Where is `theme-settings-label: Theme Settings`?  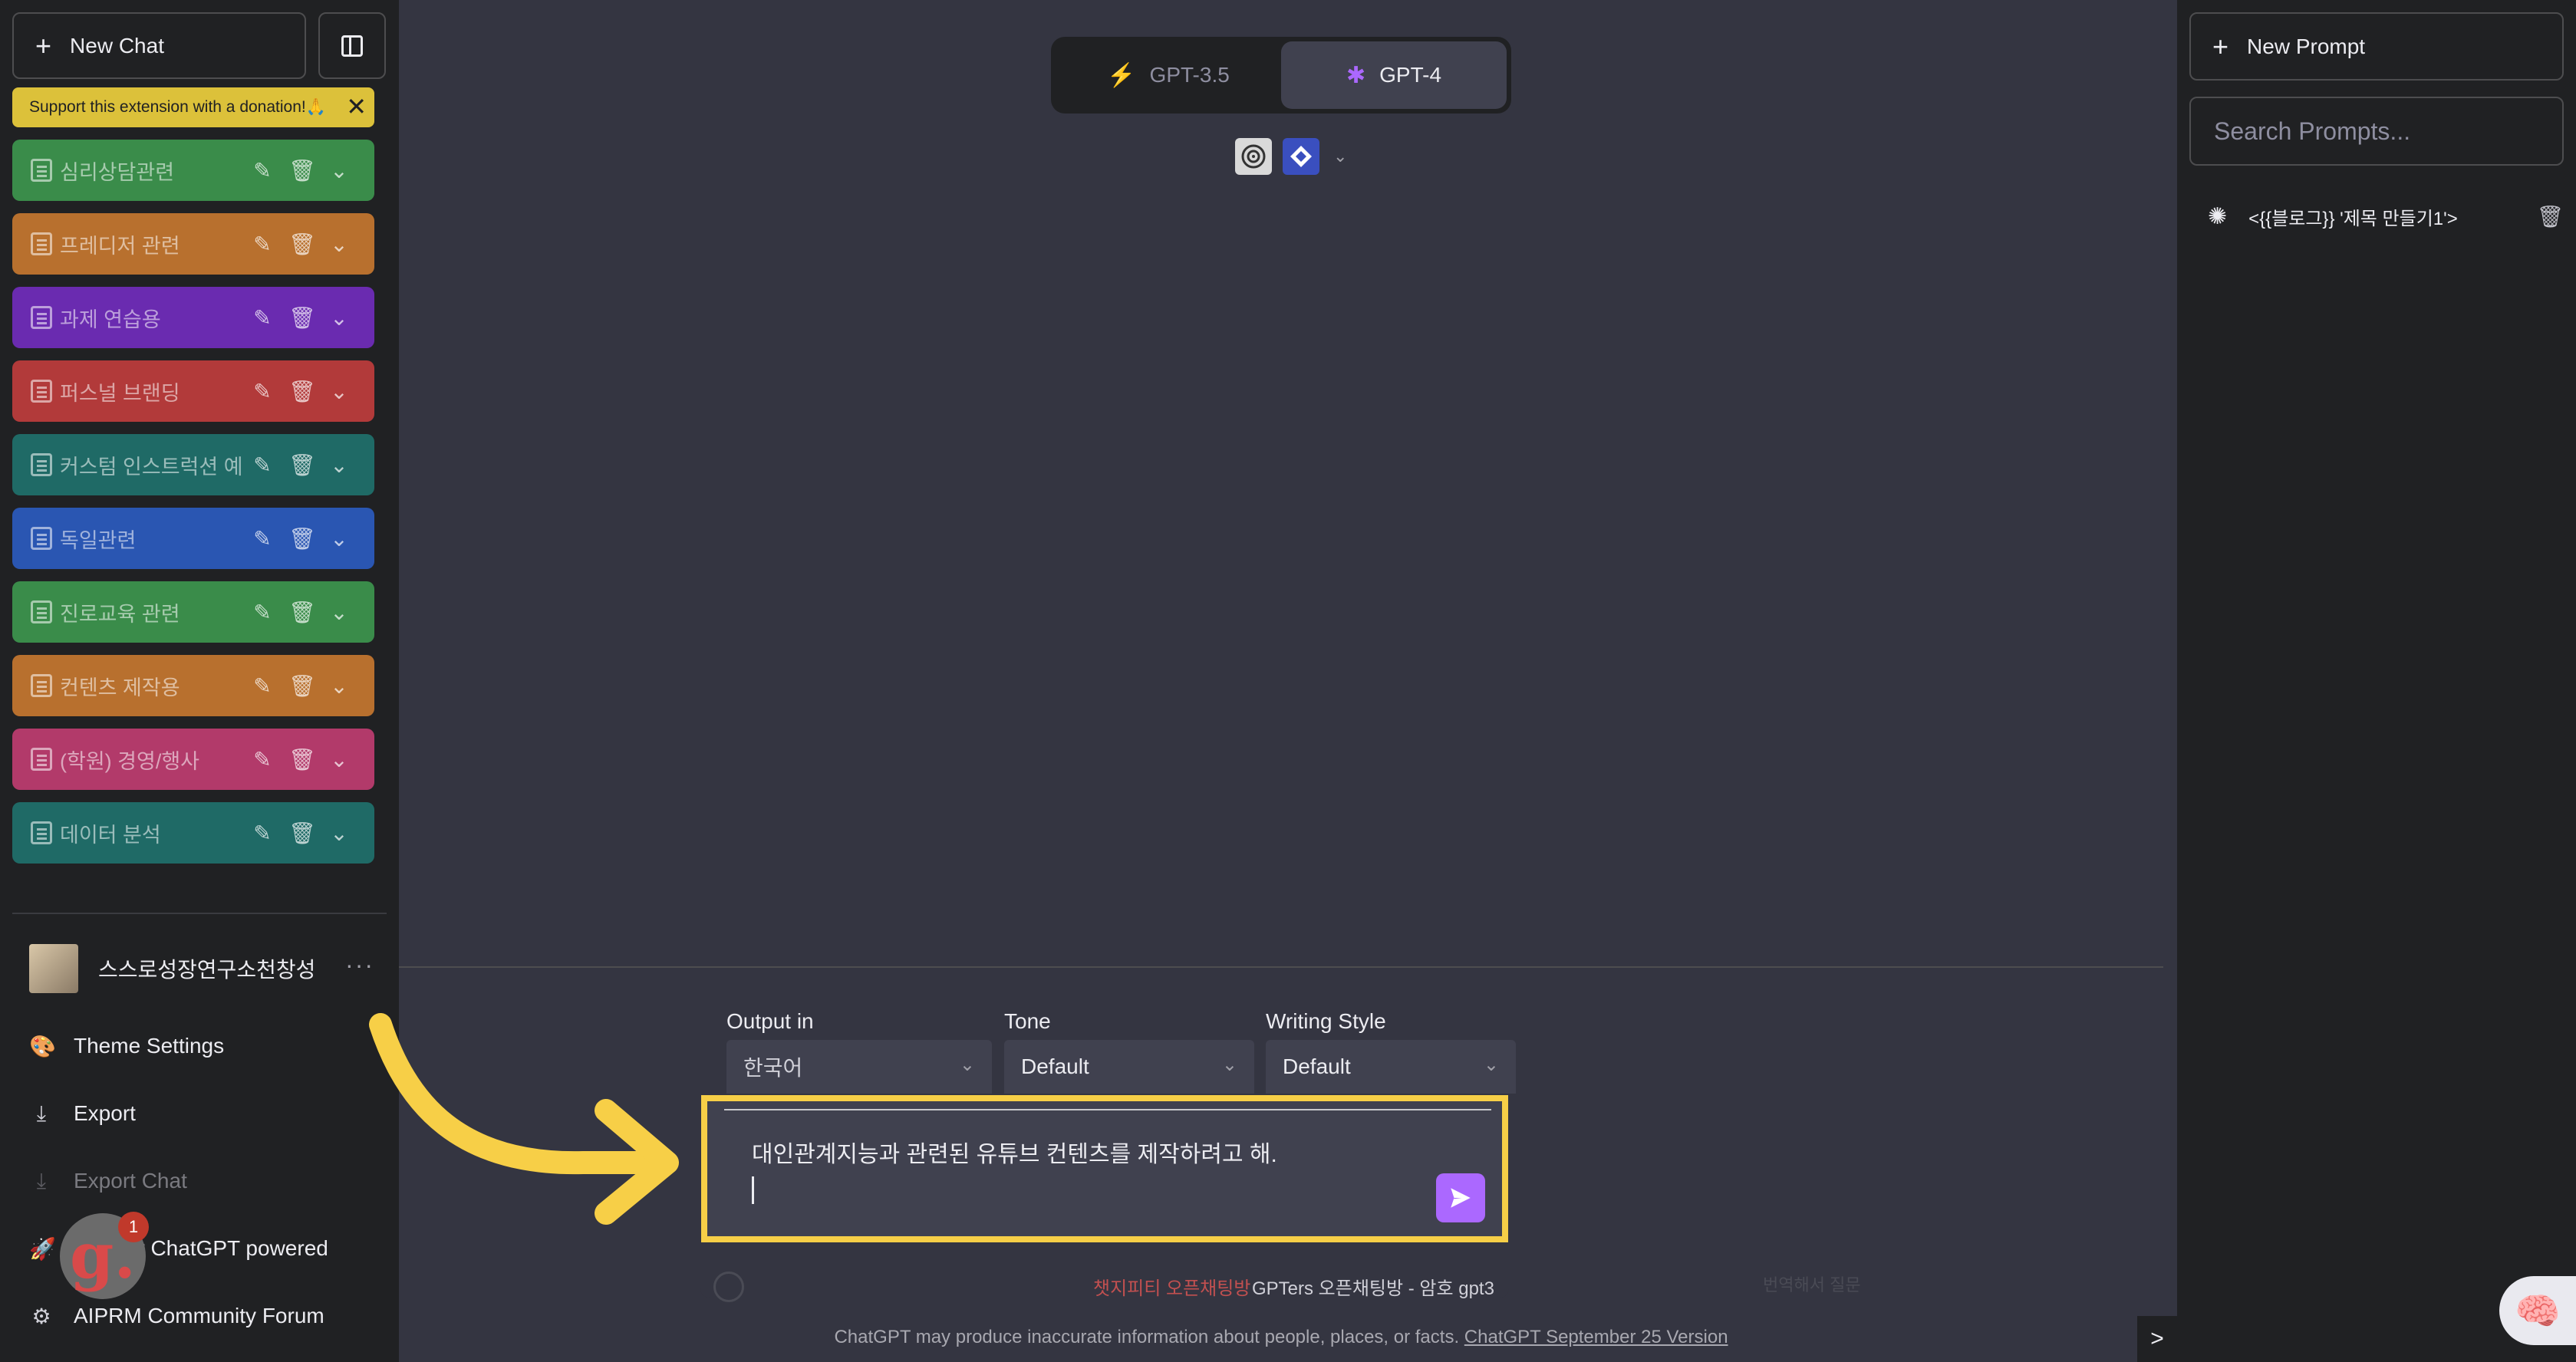 theme-settings-label: Theme Settings is located at coordinates (149, 1046).